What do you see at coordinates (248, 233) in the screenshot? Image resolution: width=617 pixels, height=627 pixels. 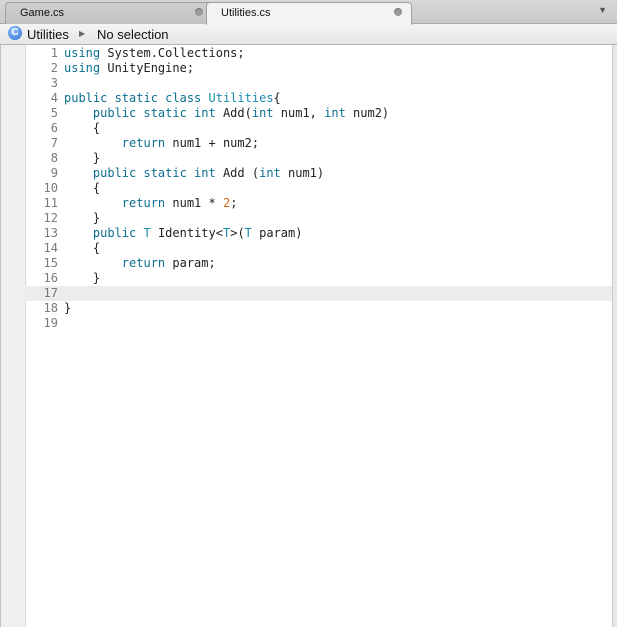 I see `code-token: T` at bounding box center [248, 233].